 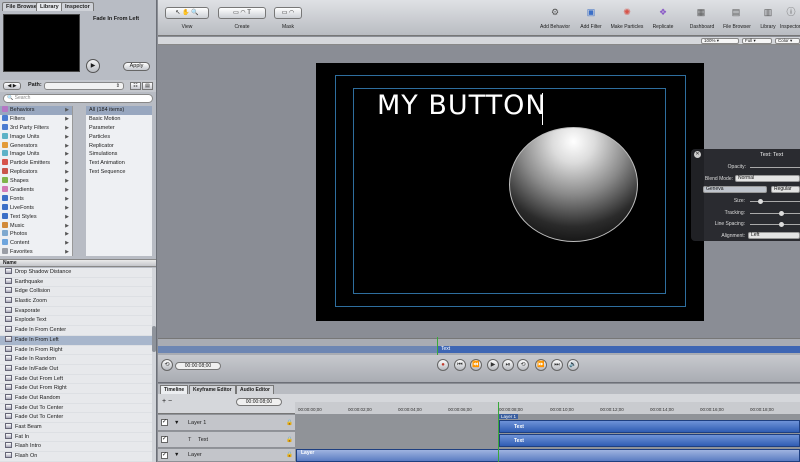 What do you see at coordinates (548, 455) in the screenshot?
I see `timeline-clip-bar: Layer` at bounding box center [548, 455].